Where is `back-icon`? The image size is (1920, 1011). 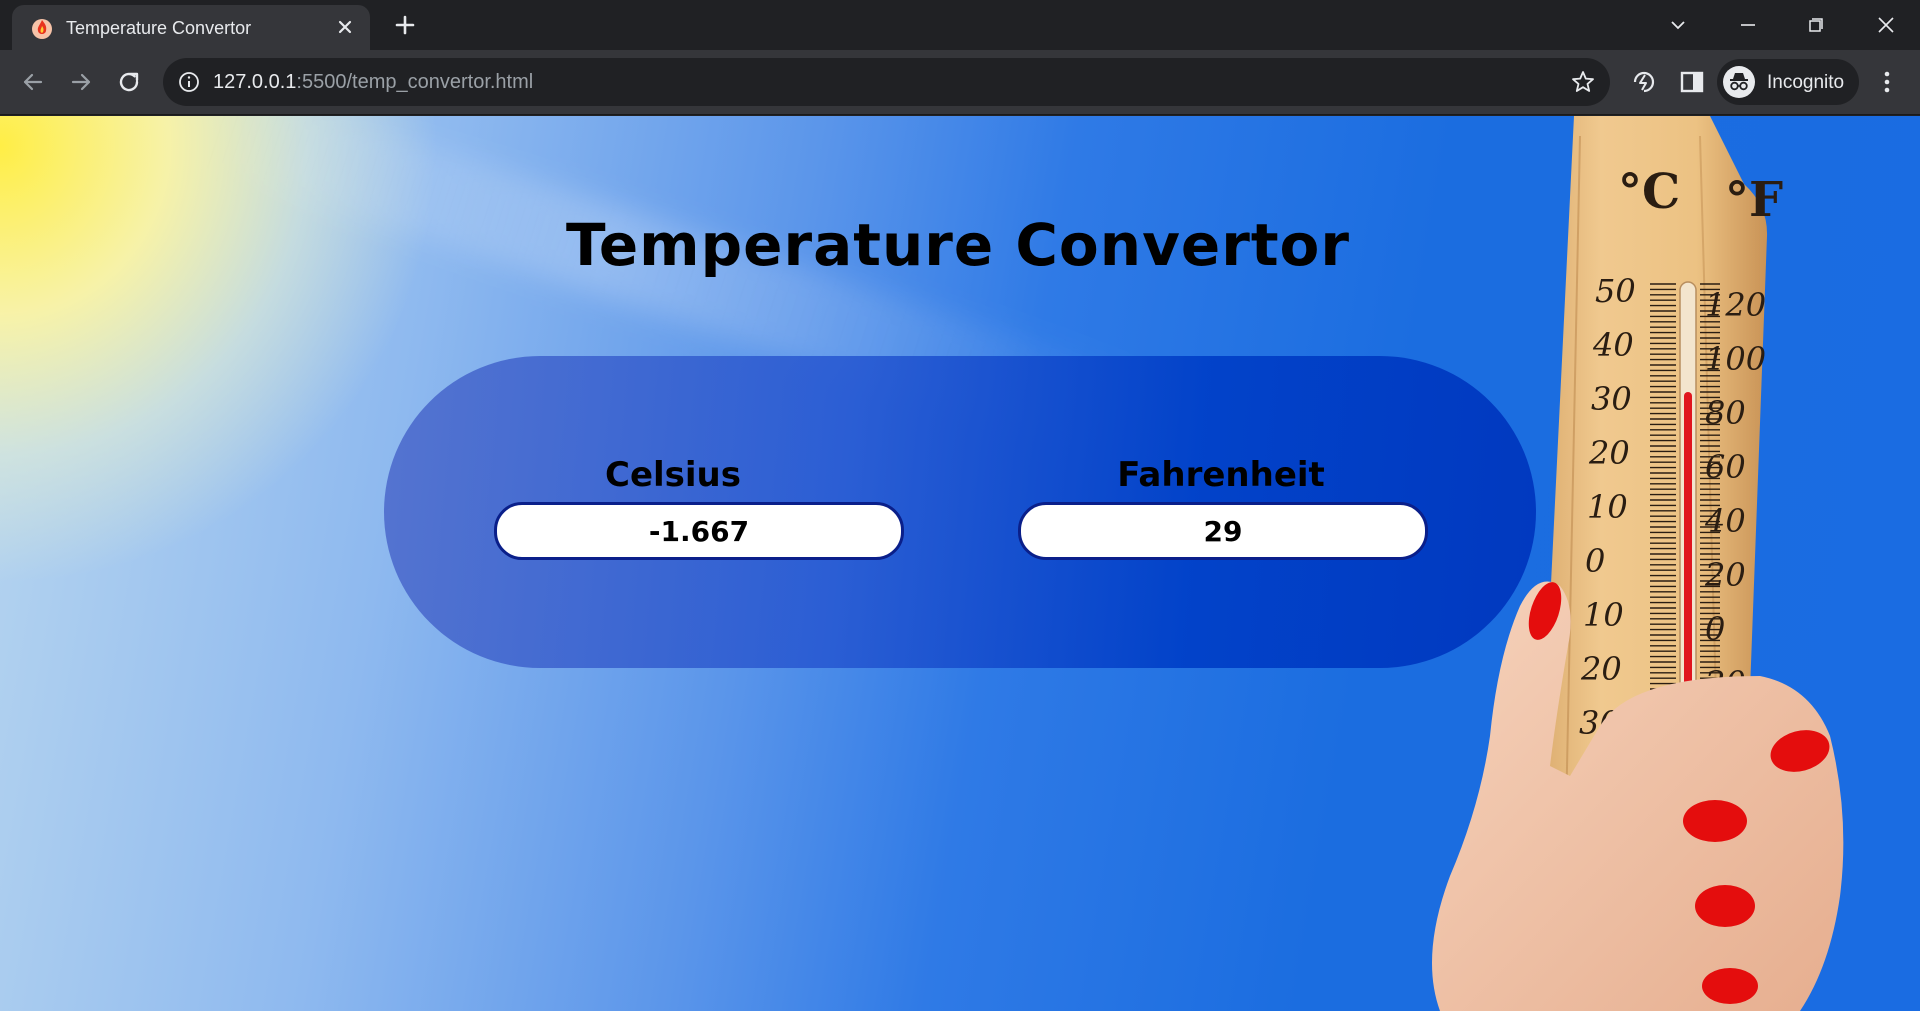
back-icon is located at coordinates (33, 82).